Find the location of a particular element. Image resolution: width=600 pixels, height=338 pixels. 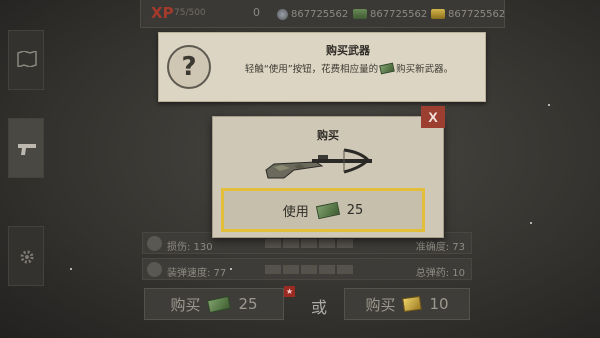

skull-icon is located at coordinates (154, 243).